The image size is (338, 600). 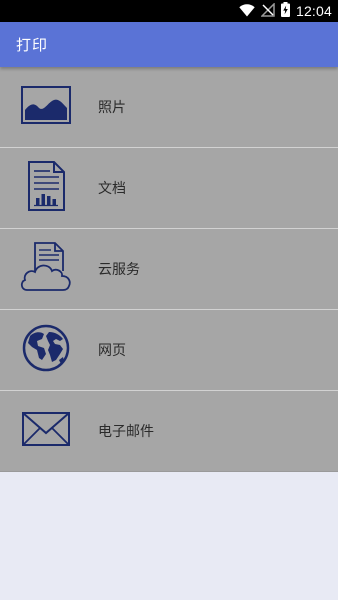 What do you see at coordinates (112, 189) in the screenshot?
I see `menu-item-label: 文档` at bounding box center [112, 189].